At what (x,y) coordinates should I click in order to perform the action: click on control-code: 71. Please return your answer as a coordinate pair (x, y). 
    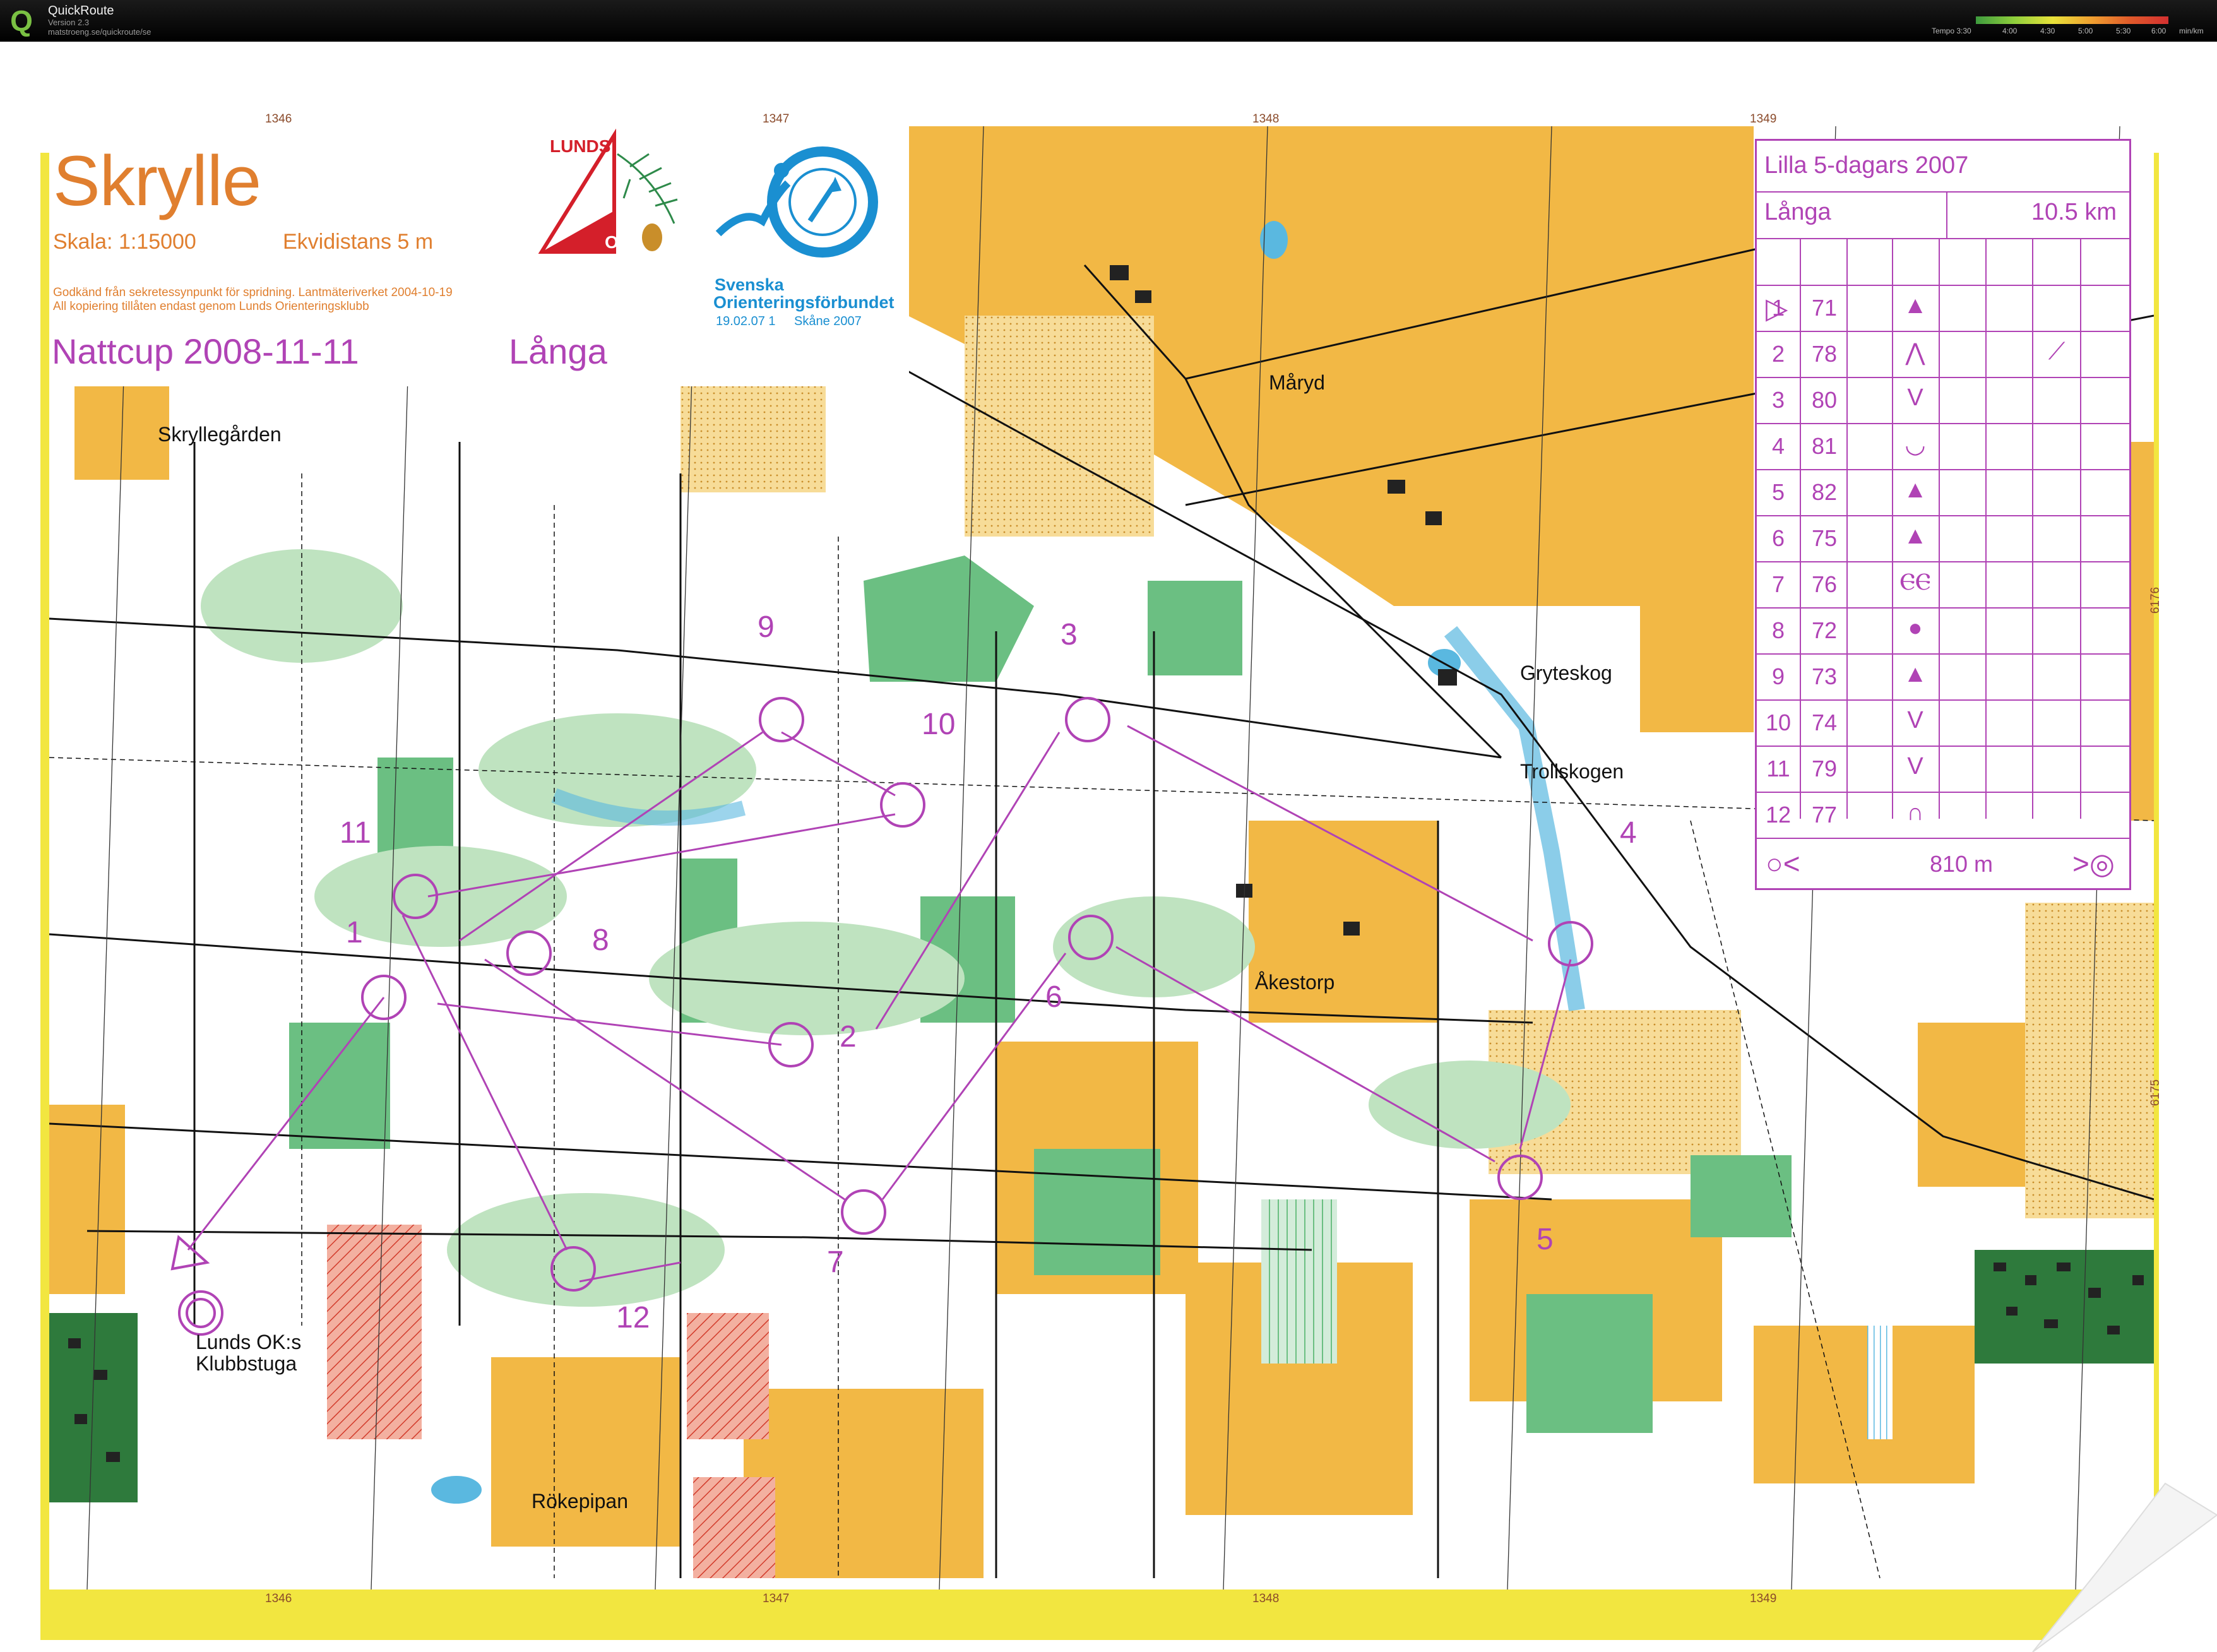
    Looking at the image, I should click on (1824, 308).